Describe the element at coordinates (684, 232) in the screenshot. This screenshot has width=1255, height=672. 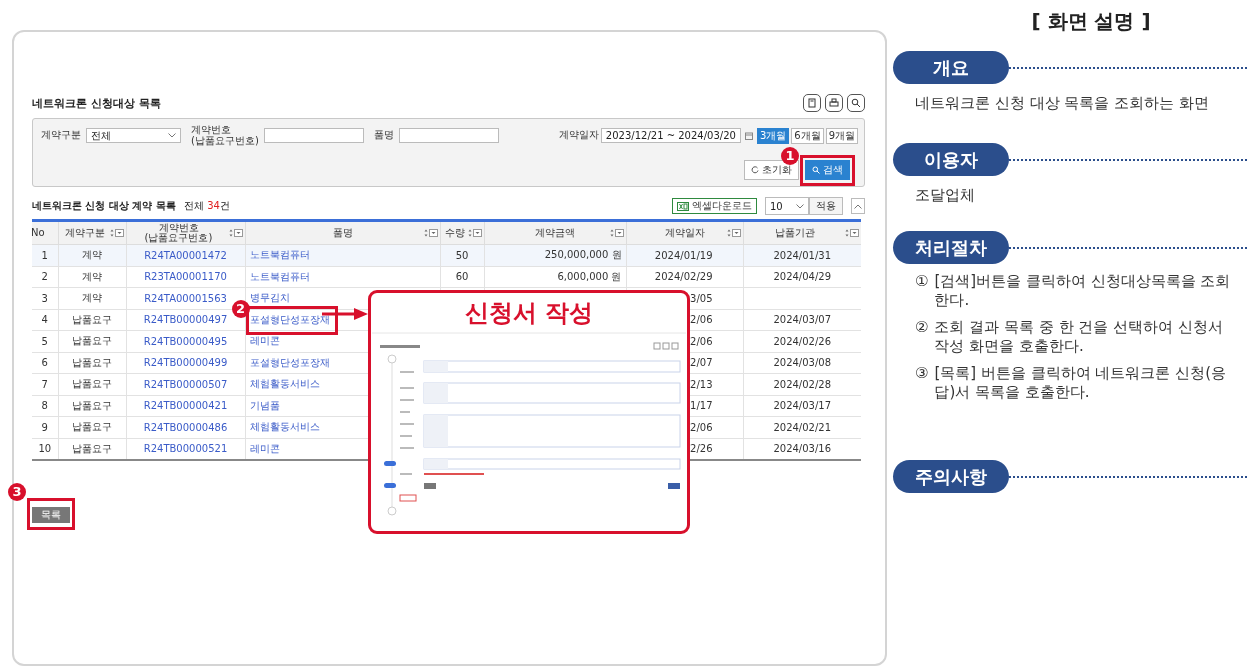
I see `column-header: 계약일자` at that location.